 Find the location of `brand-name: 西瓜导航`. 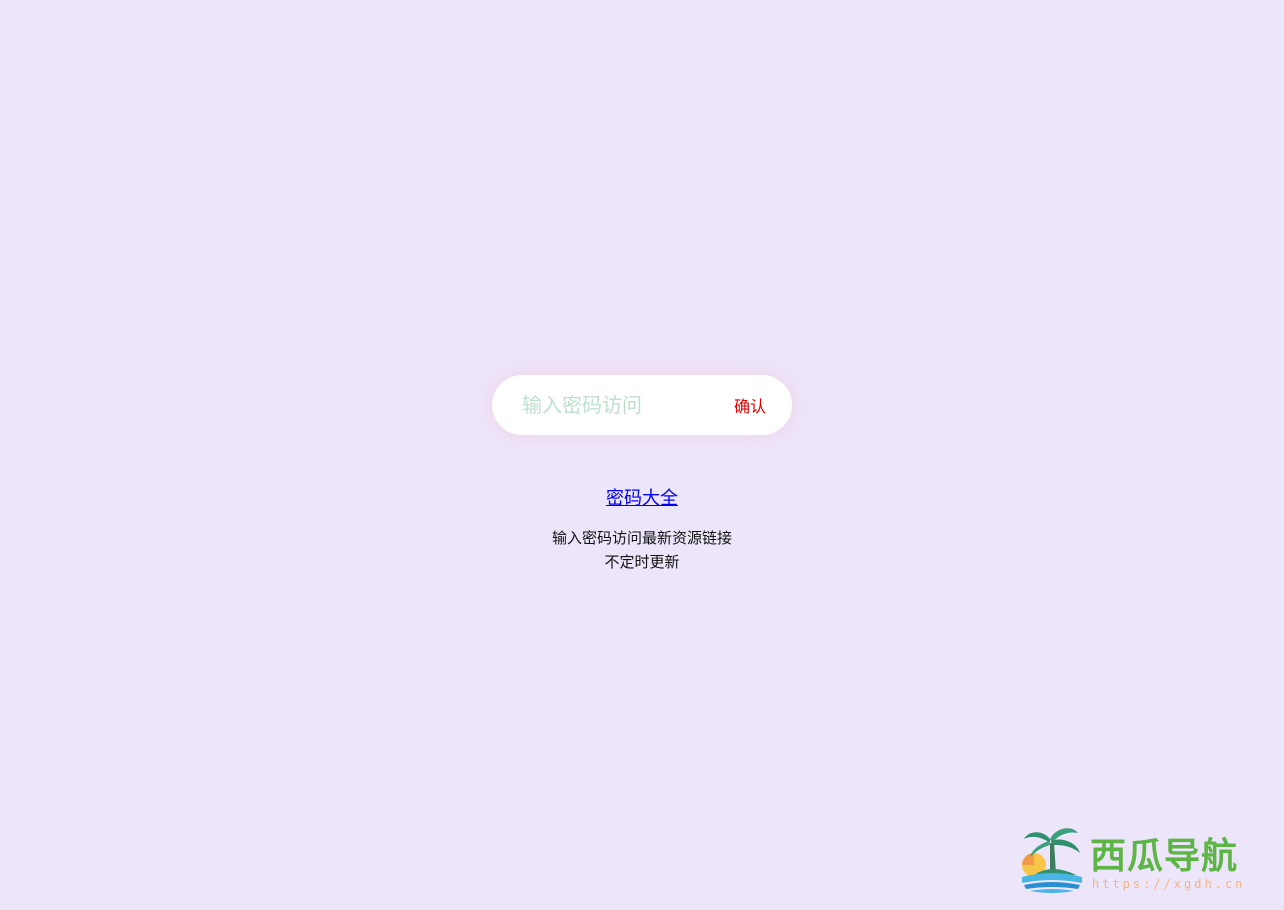

brand-name: 西瓜导航 is located at coordinates (1164, 856).